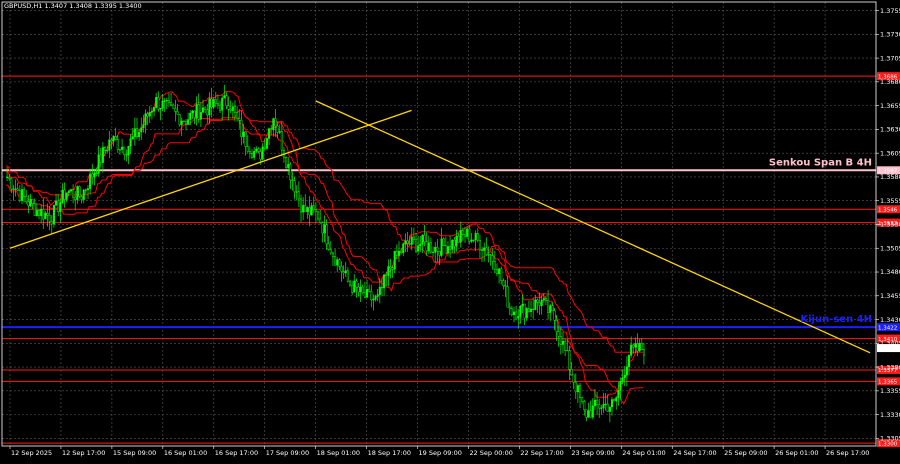  Describe the element at coordinates (888, 210) in the screenshot. I see `level-price-label: 1.3546` at that location.